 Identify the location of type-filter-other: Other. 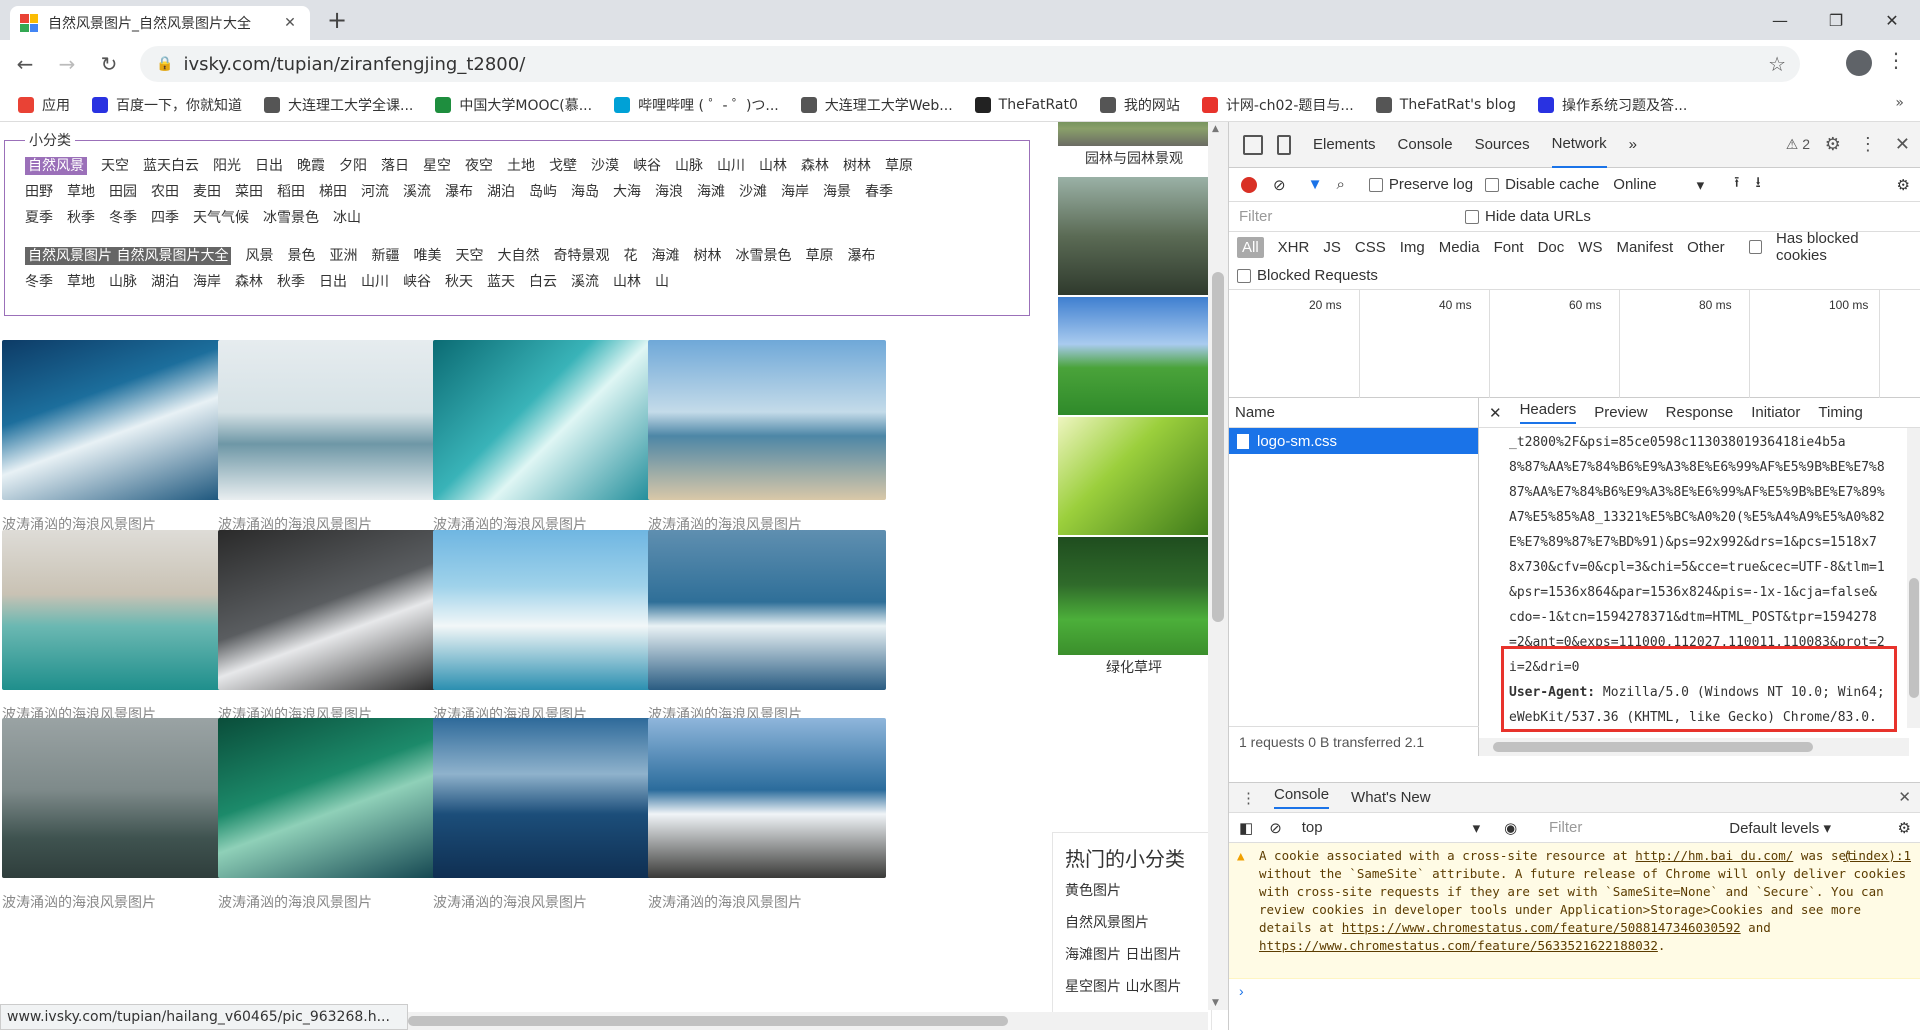
(1706, 247).